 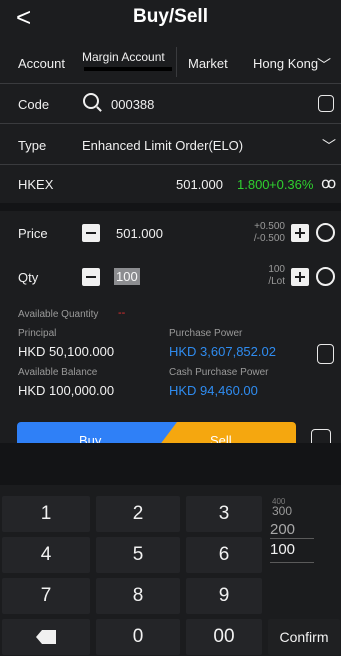 I want to click on price-input: 501.000, so click(x=139, y=233).